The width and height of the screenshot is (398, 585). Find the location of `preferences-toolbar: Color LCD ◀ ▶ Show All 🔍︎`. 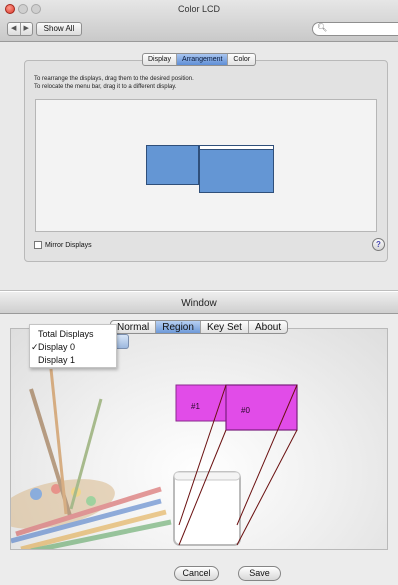

preferences-toolbar: Color LCD ◀ ▶ Show All 🔍︎ is located at coordinates (199, 21).